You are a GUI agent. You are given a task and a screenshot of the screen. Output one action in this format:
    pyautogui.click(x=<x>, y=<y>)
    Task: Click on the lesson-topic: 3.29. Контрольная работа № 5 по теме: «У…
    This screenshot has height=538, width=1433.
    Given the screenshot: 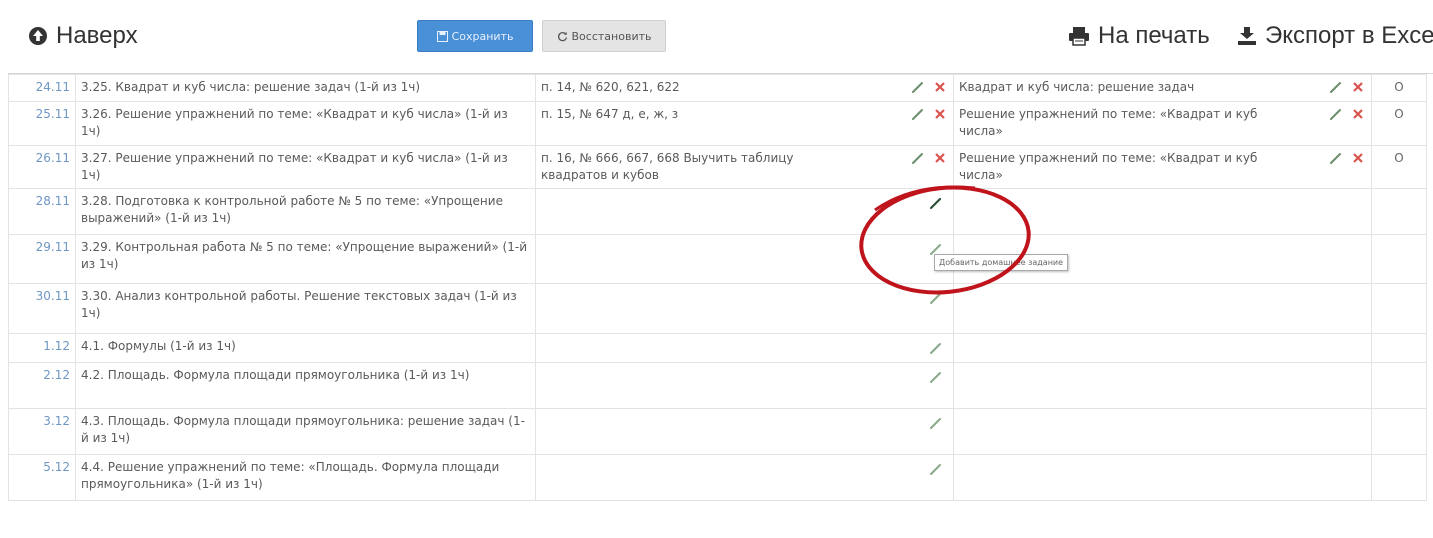 What is the action you would take?
    pyautogui.click(x=305, y=259)
    